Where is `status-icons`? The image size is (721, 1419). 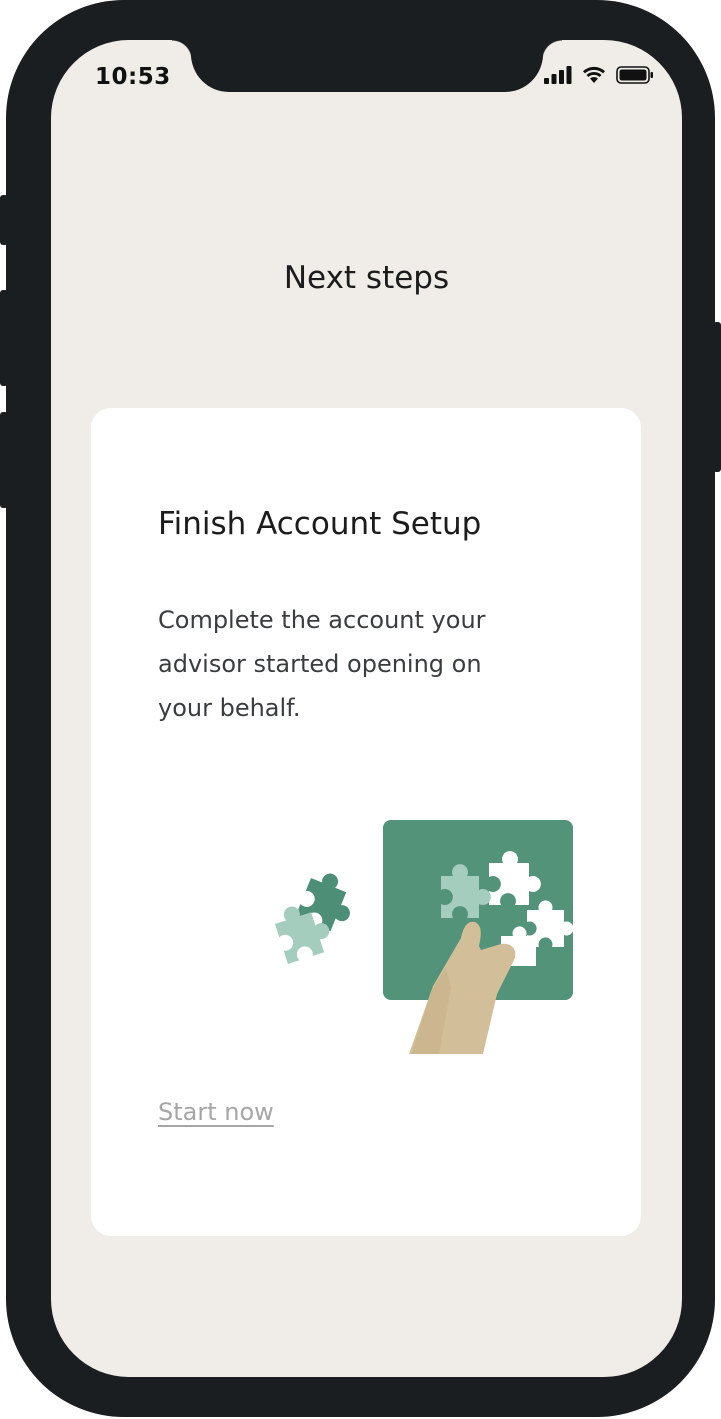 status-icons is located at coordinates (599, 77).